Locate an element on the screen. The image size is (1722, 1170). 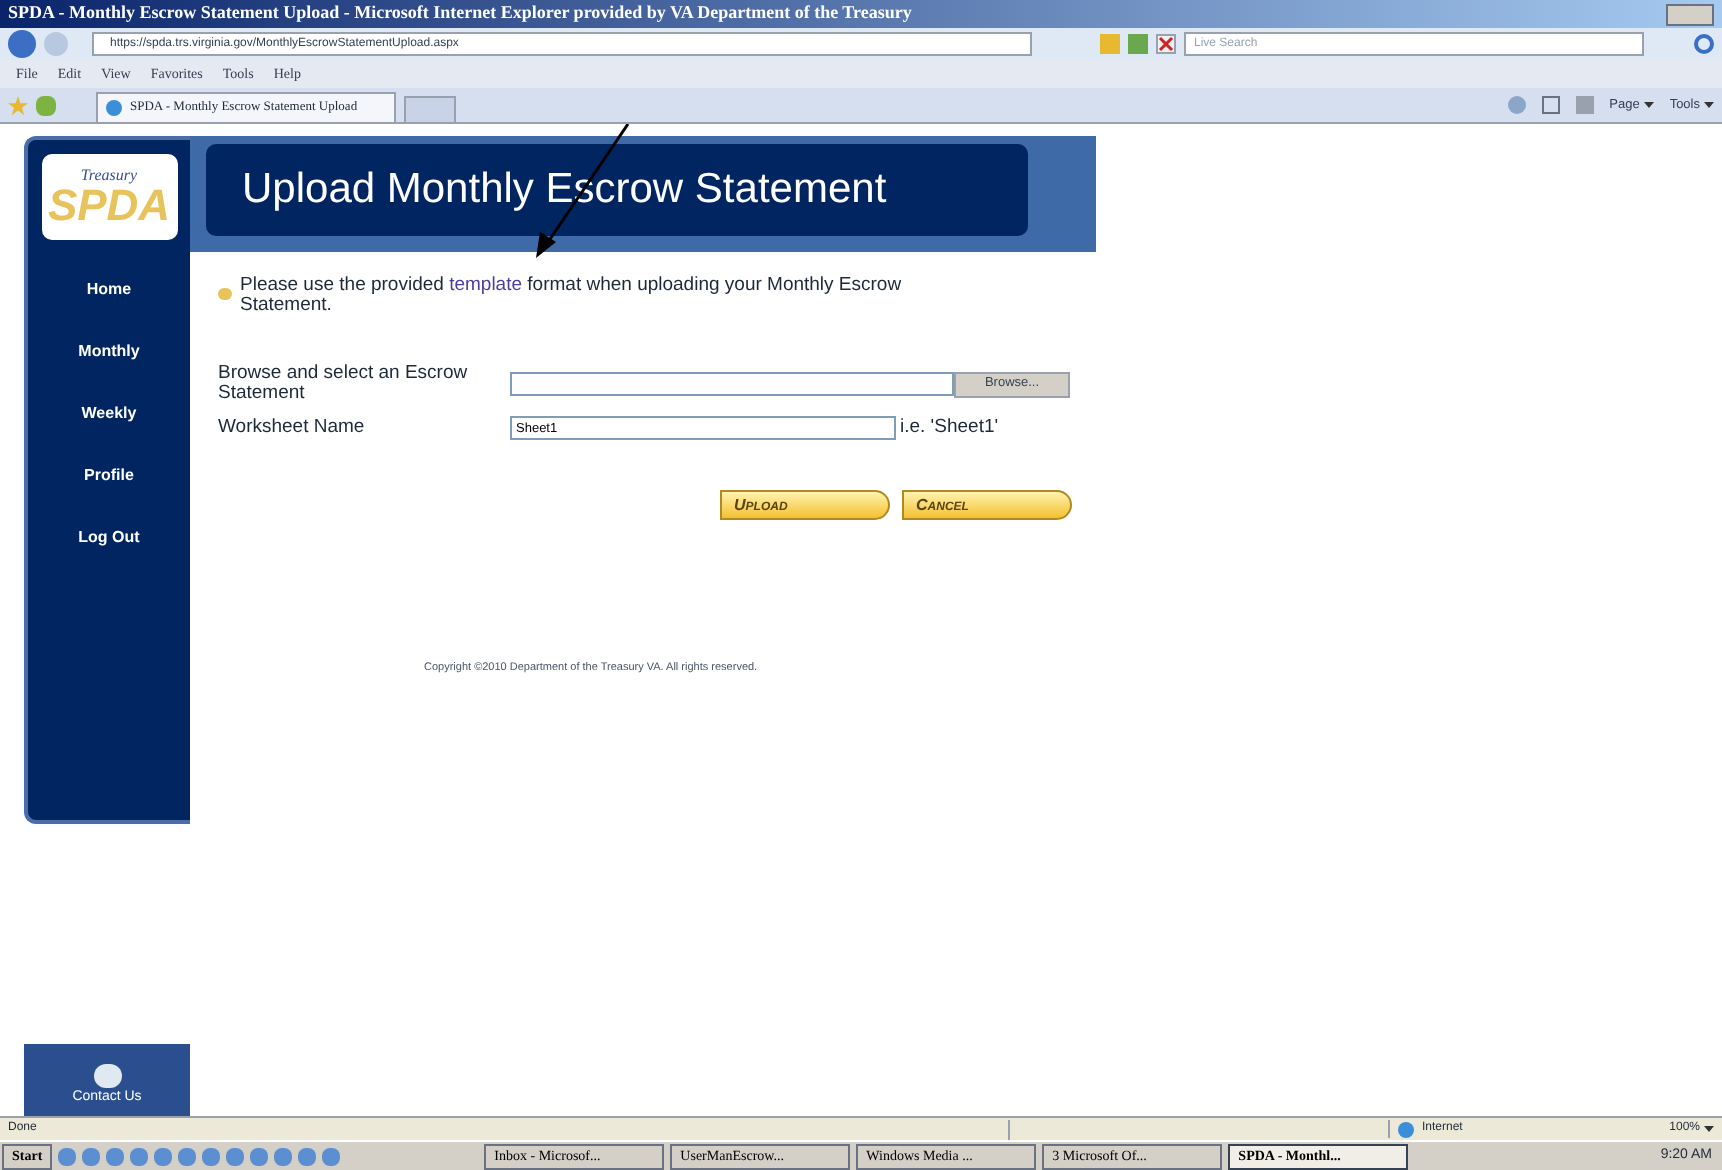
file-path-field is located at coordinates (732, 384).